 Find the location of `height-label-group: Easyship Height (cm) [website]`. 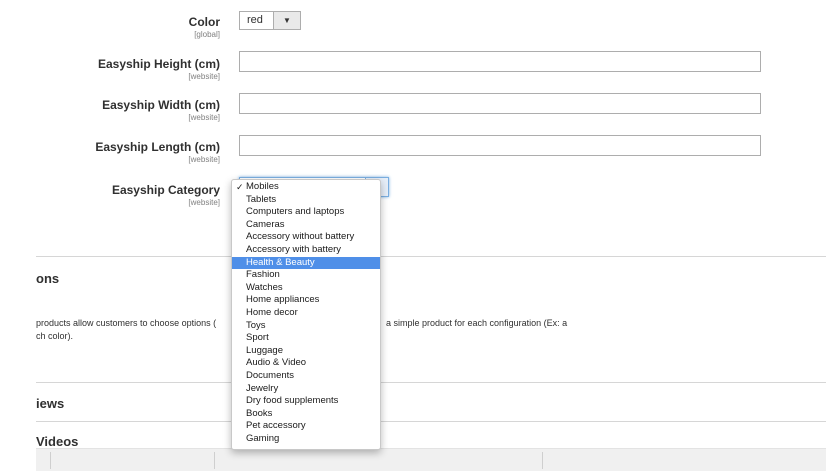

height-label-group: Easyship Height (cm) [website] is located at coordinates (159, 69).